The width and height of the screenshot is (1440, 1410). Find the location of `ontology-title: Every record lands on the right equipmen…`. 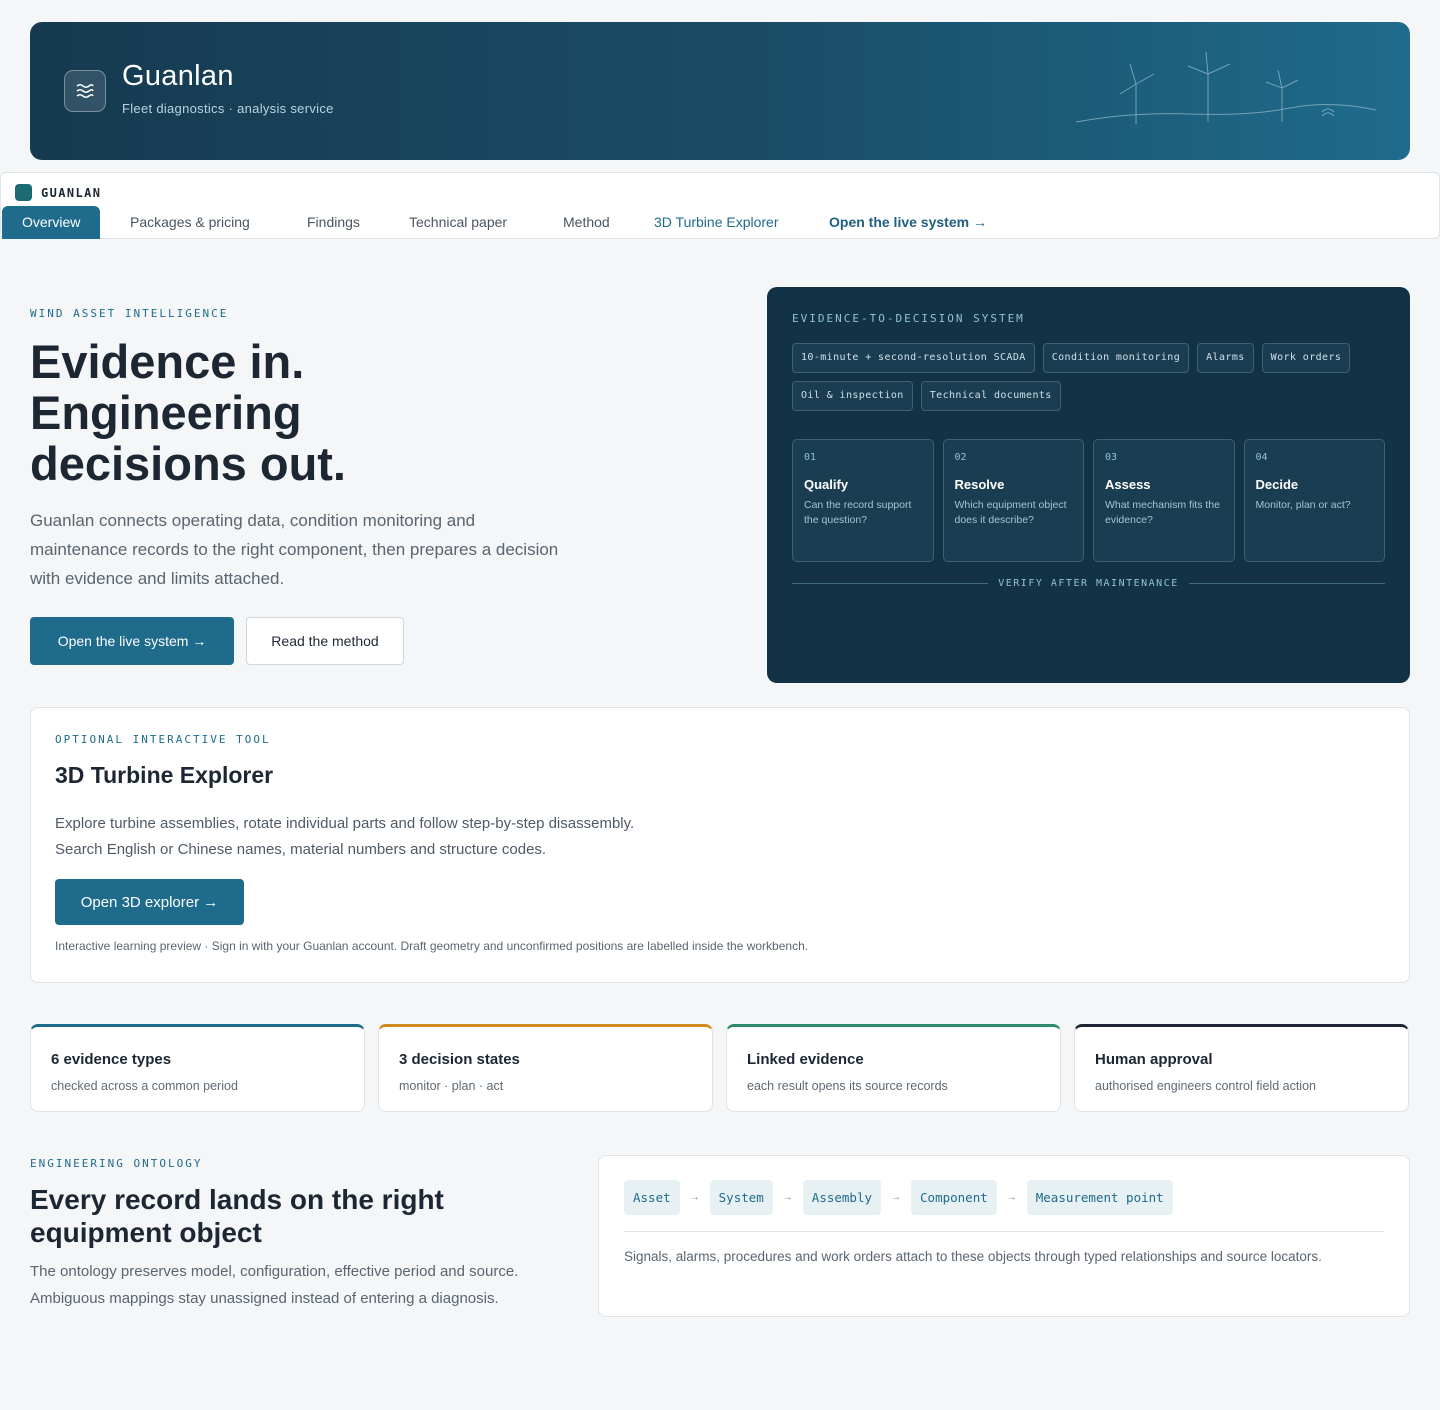

ontology-title: Every record lands on the right equipmen… is located at coordinates (237, 1216).